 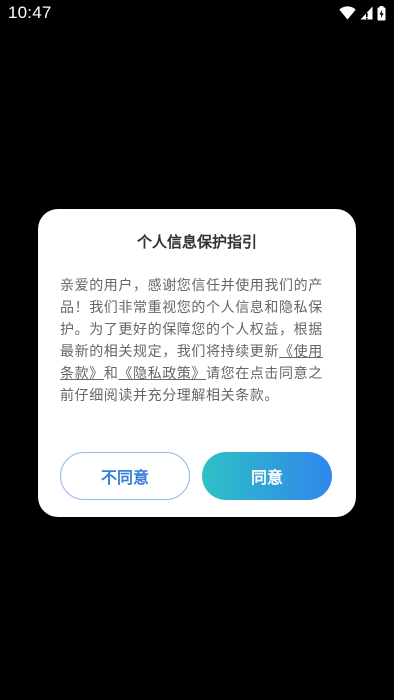 What do you see at coordinates (162, 374) in the screenshot?
I see `privacy-policy-link: 《隐私政策》` at bounding box center [162, 374].